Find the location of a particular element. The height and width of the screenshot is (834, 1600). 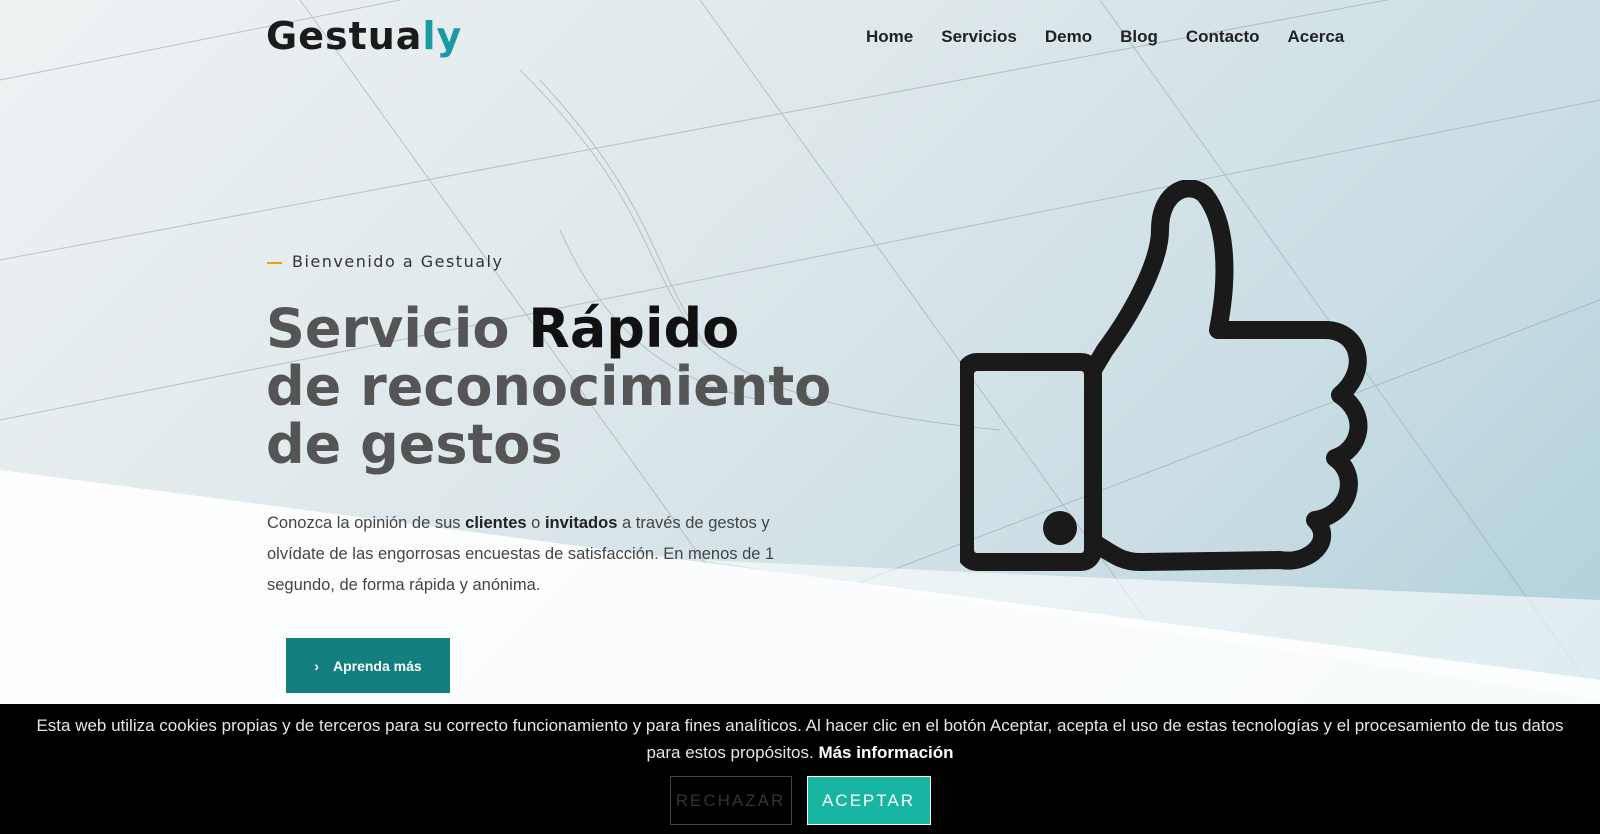

nav-demo: Demo is located at coordinates (1068, 37).